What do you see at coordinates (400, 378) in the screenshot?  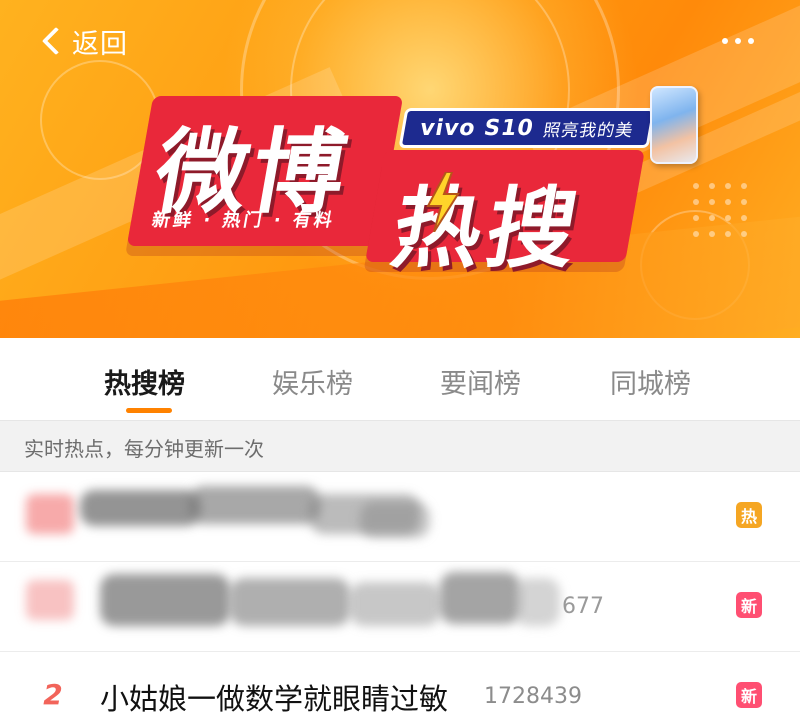 I see `ranking-tabs: 热搜榜 娱乐榜 要闻榜 同城榜` at bounding box center [400, 378].